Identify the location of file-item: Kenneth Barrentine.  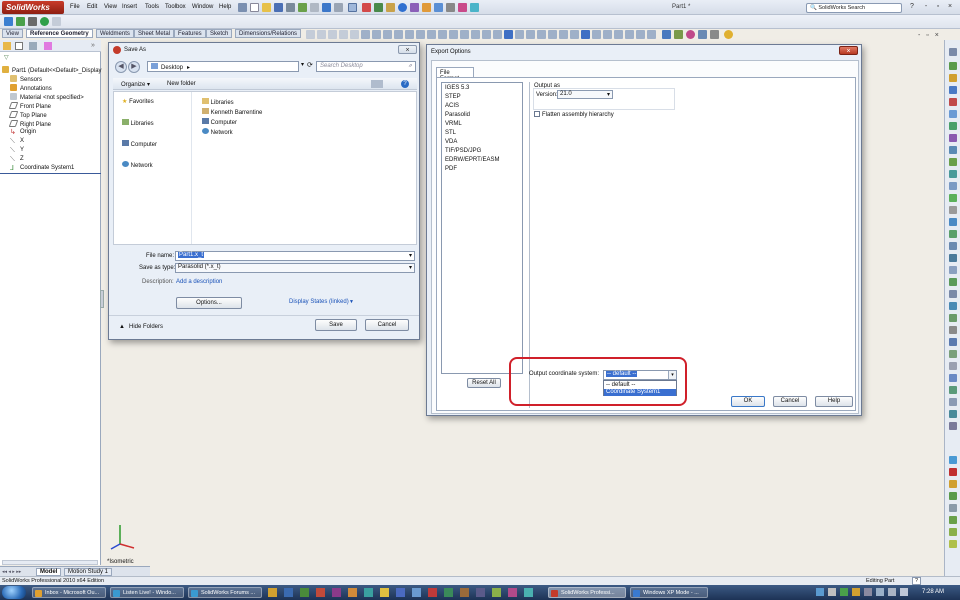
(232, 112).